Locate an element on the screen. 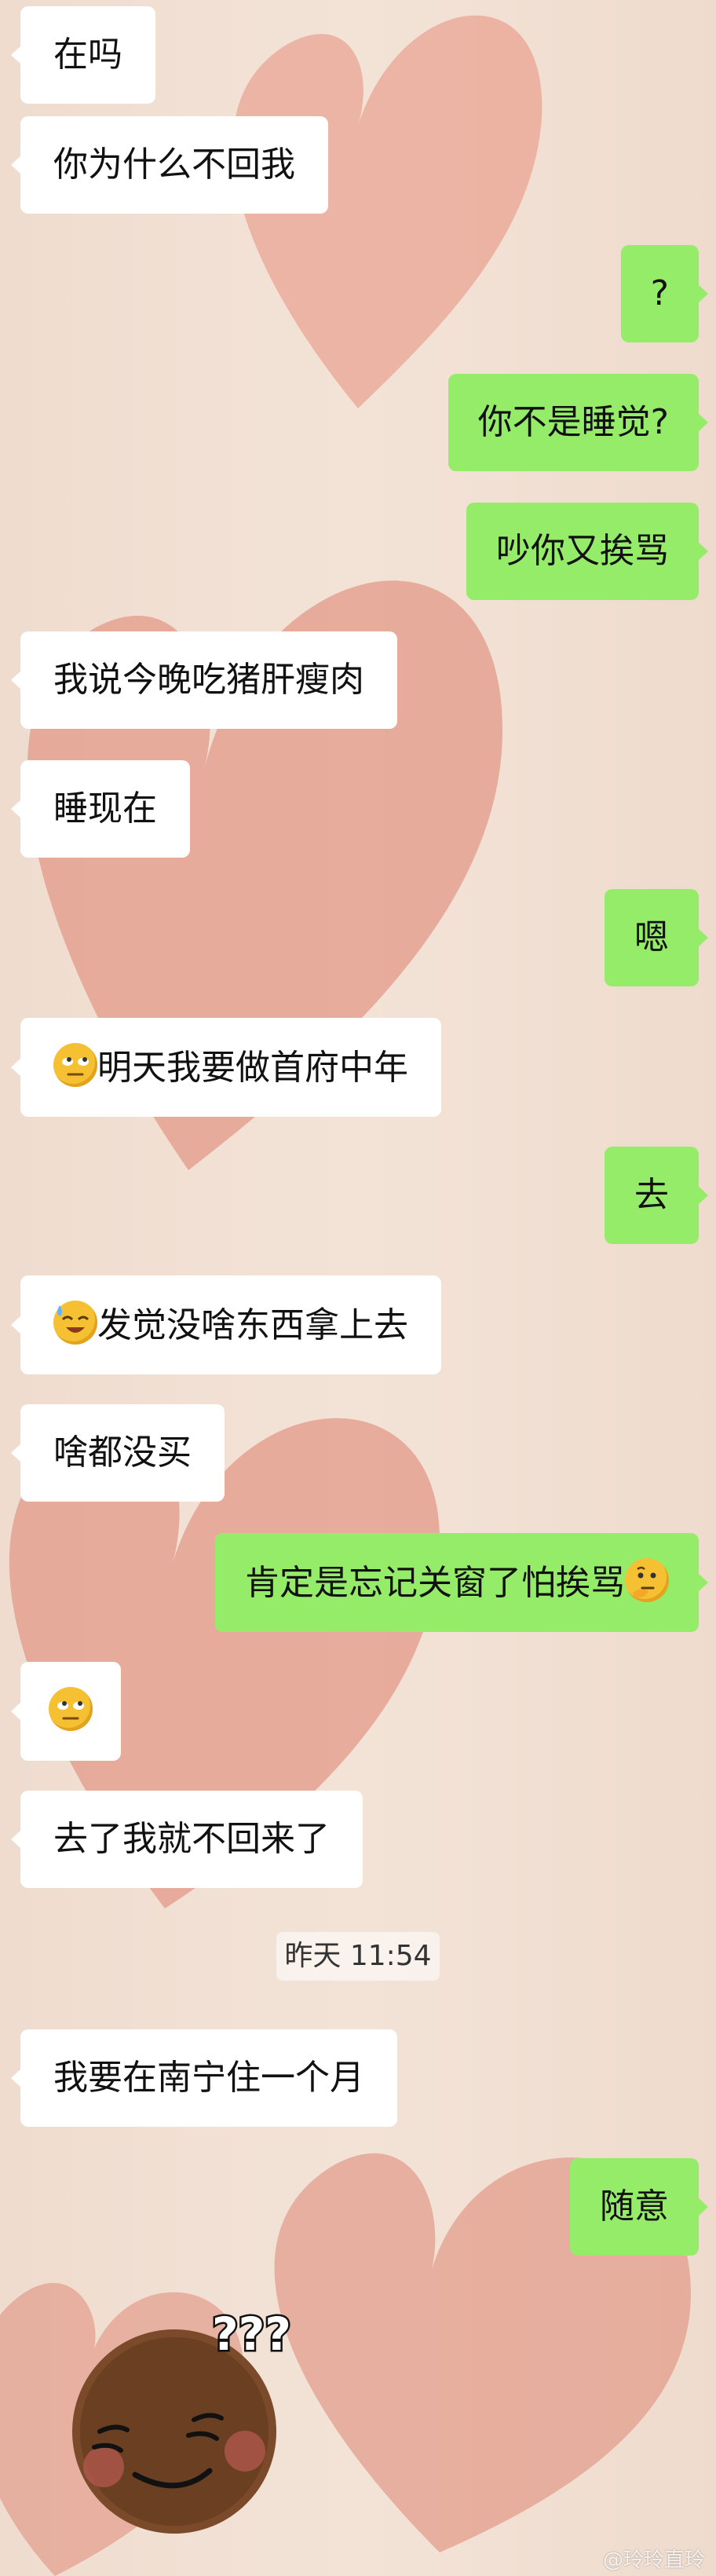 This screenshot has height=2576, width=716. incoming-message-bubble: 我说今晚吃猪肝瘦肉 is located at coordinates (204, 680).